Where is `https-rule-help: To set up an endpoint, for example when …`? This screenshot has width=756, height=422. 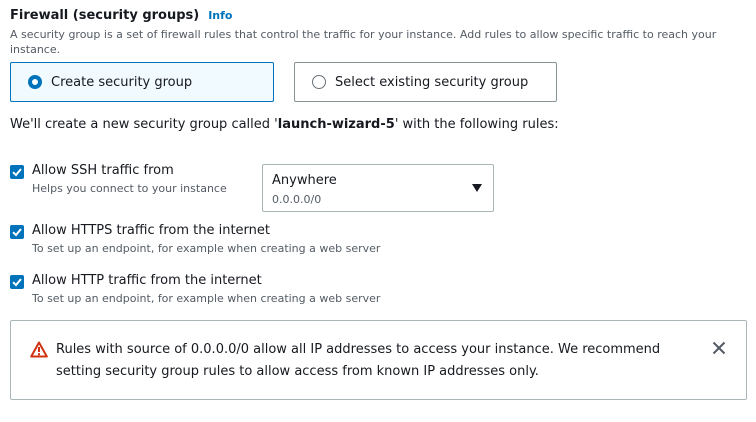 https-rule-help: To set up an endpoint, for example when … is located at coordinates (206, 248).